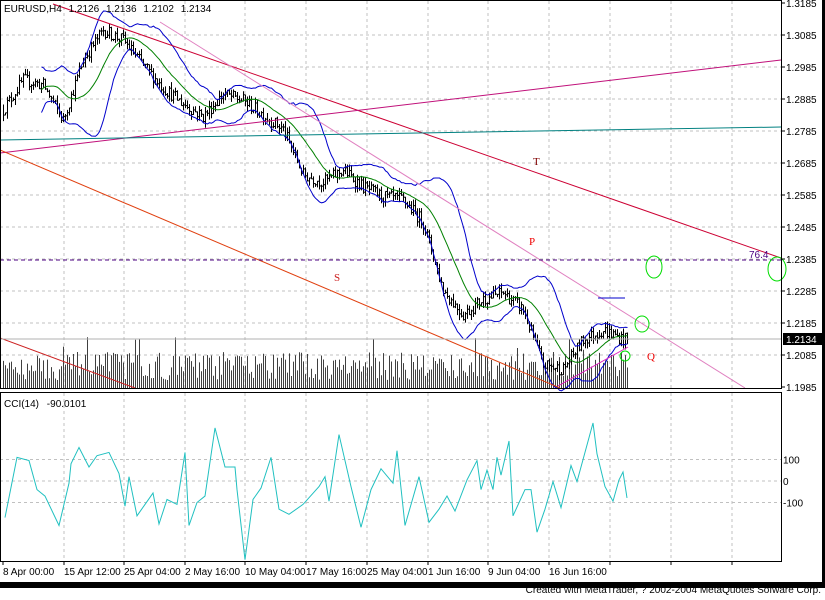 Image resolution: width=825 pixels, height=600 pixels. I want to click on time-tick-label: 17 May 16:00, so click(336, 572).